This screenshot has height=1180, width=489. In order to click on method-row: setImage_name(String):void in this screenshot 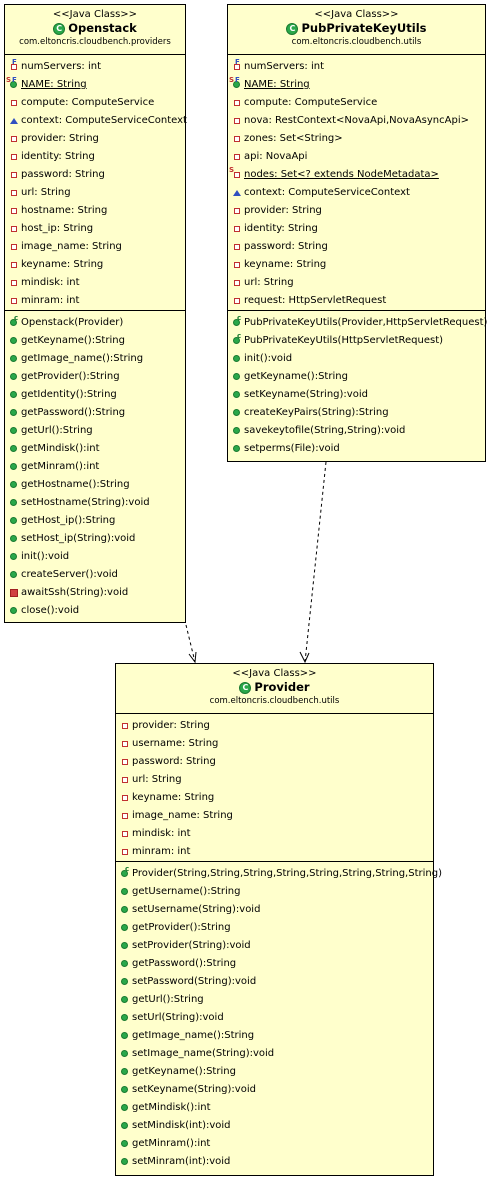, I will do `click(274, 1054)`.